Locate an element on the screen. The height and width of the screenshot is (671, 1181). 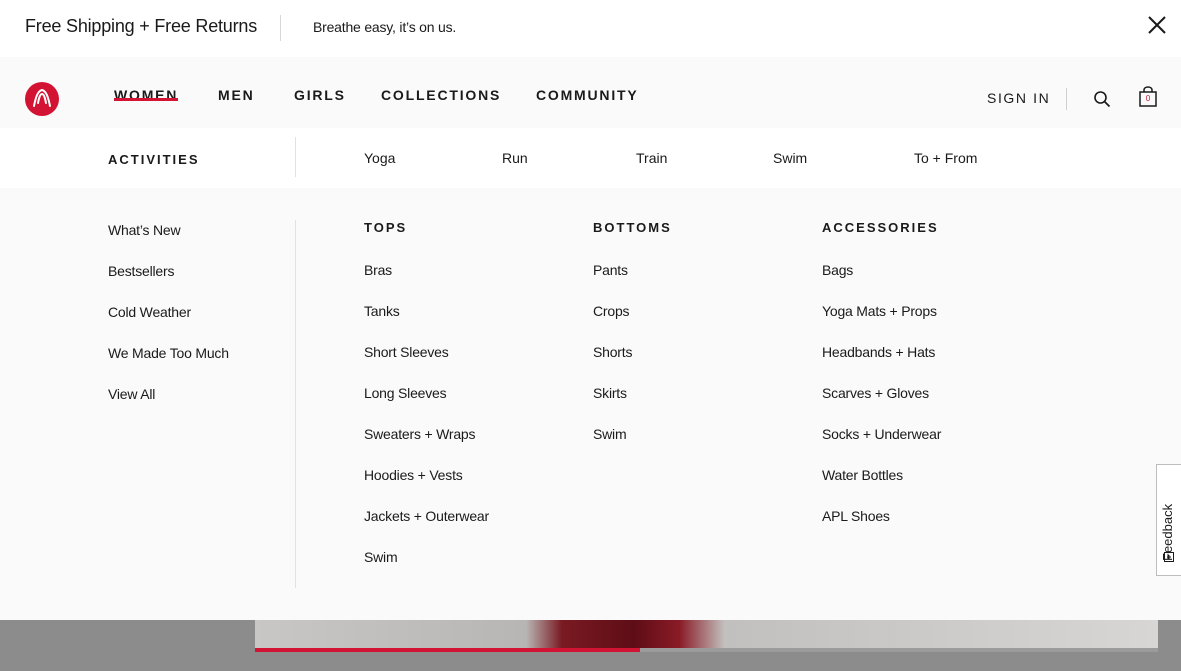
activity-train: Train is located at coordinates (651, 158).